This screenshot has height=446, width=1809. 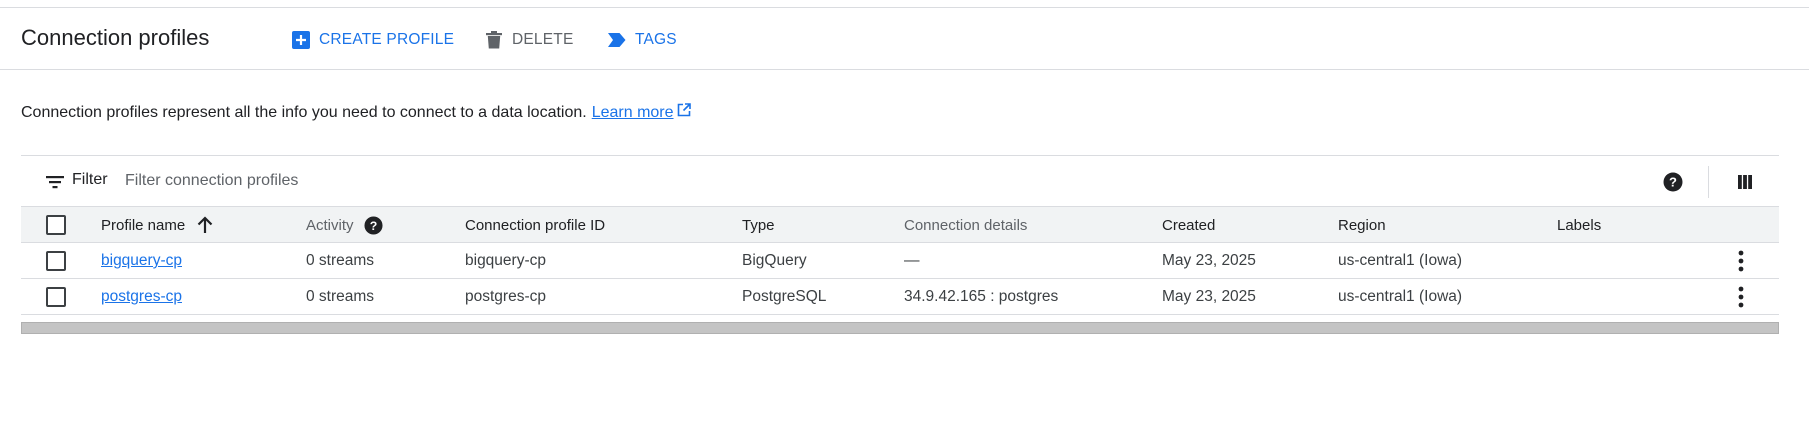 I want to click on filter-label: Filter, so click(x=90, y=179).